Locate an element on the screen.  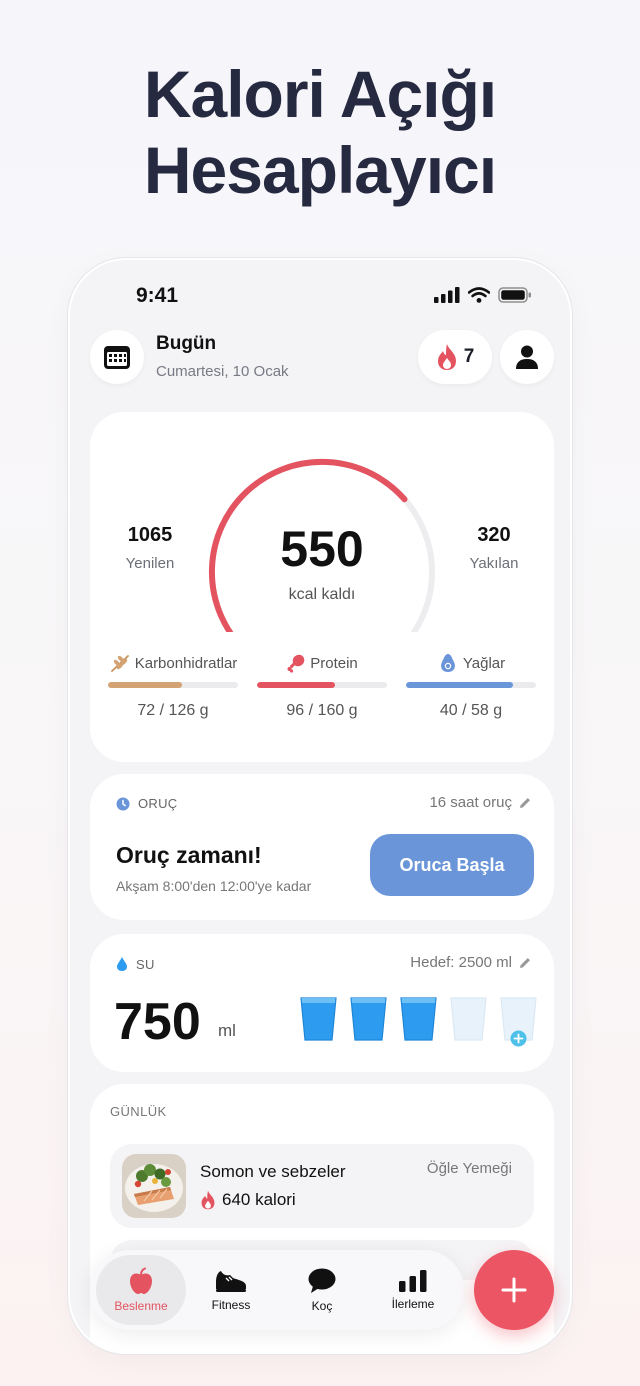
macro-carbs: Karbonhidratlar 72 / 126 g is located at coordinates (173, 686).